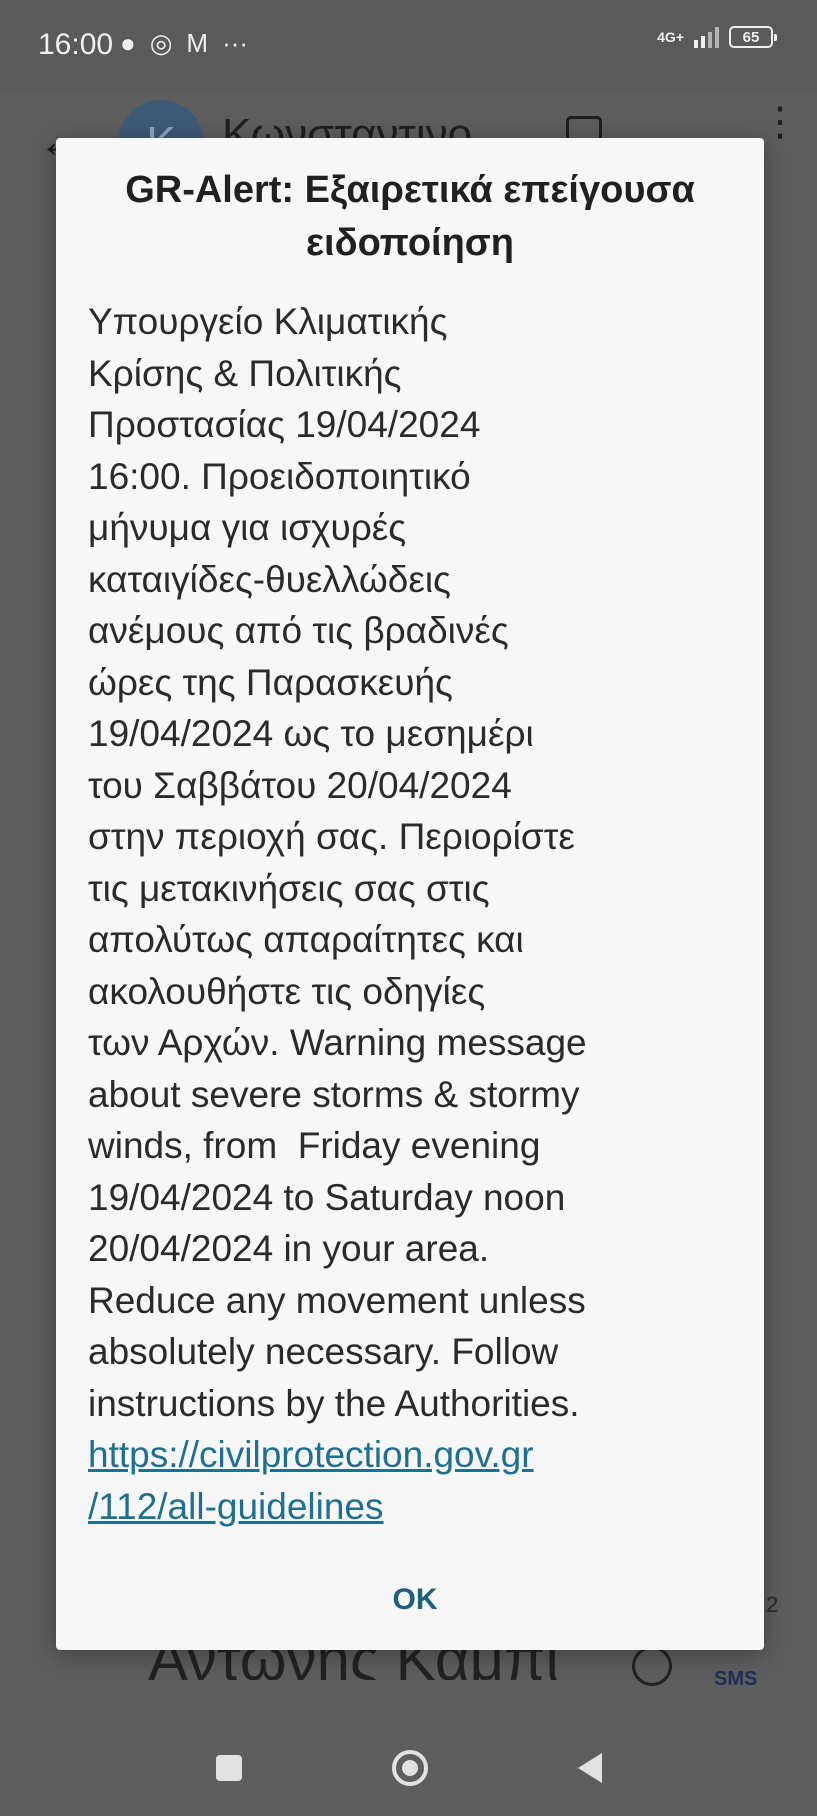 Image resolution: width=817 pixels, height=1816 pixels. What do you see at coordinates (279, 476) in the screenshot?
I see `message-line: 16:00. Προειδοποιητικό` at bounding box center [279, 476].